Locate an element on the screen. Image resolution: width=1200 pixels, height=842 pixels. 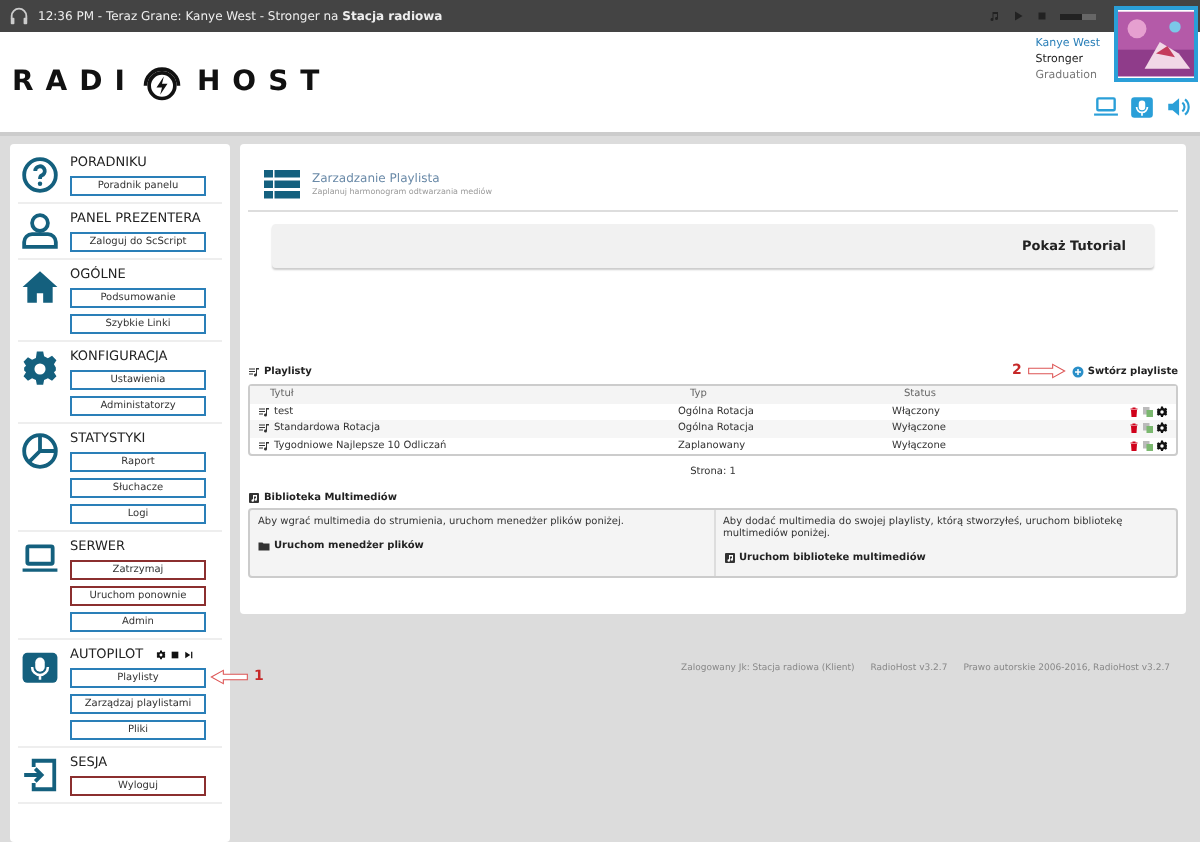
speaker-icon is located at coordinates (1178, 107).